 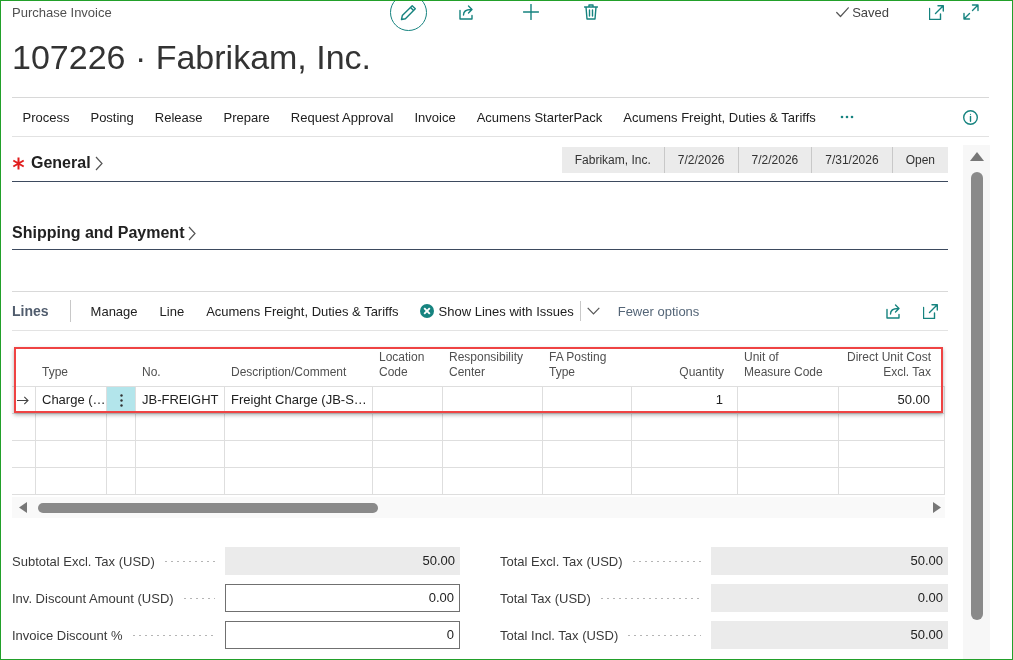 What do you see at coordinates (829, 598) in the screenshot?
I see `value-field: 0.00` at bounding box center [829, 598].